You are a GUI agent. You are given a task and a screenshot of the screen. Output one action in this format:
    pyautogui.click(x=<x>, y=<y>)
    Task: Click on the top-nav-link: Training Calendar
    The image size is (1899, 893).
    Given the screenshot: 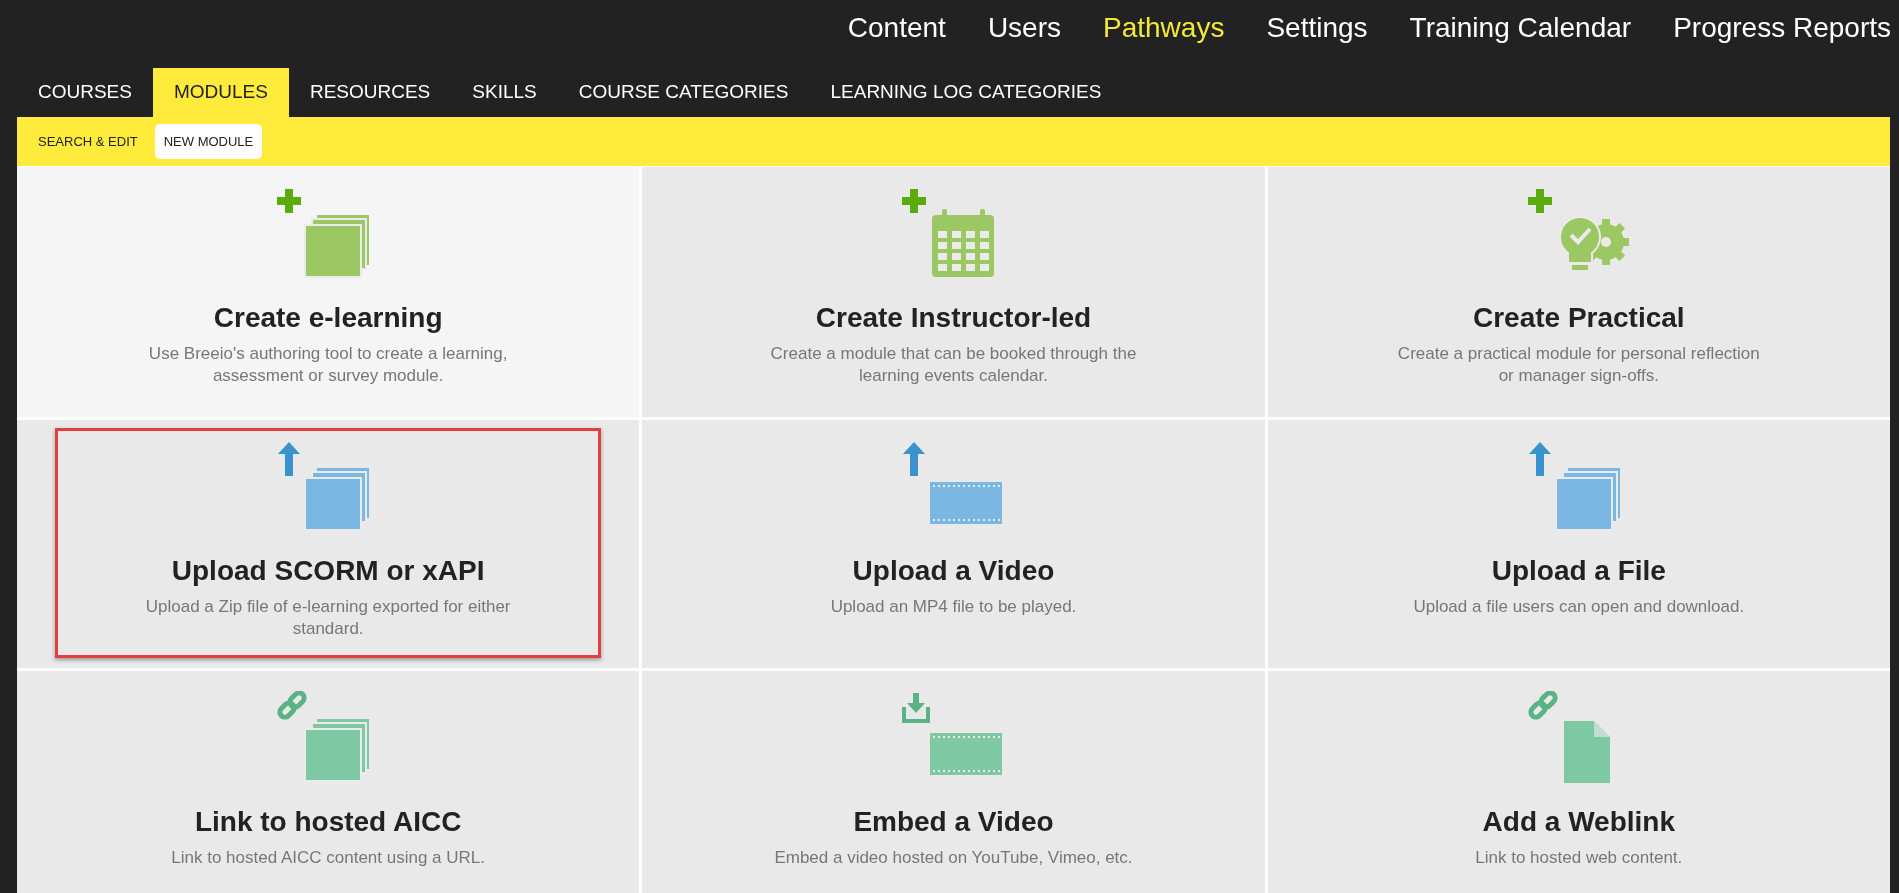 What is the action you would take?
    pyautogui.click(x=1520, y=28)
    